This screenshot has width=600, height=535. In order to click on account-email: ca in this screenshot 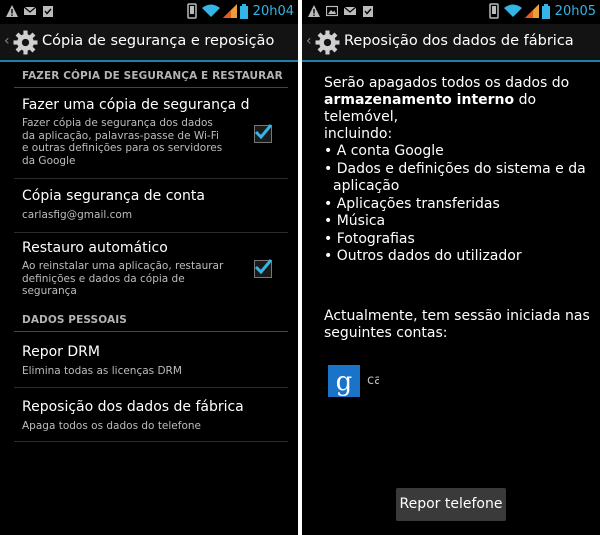, I will do `click(373, 380)`.